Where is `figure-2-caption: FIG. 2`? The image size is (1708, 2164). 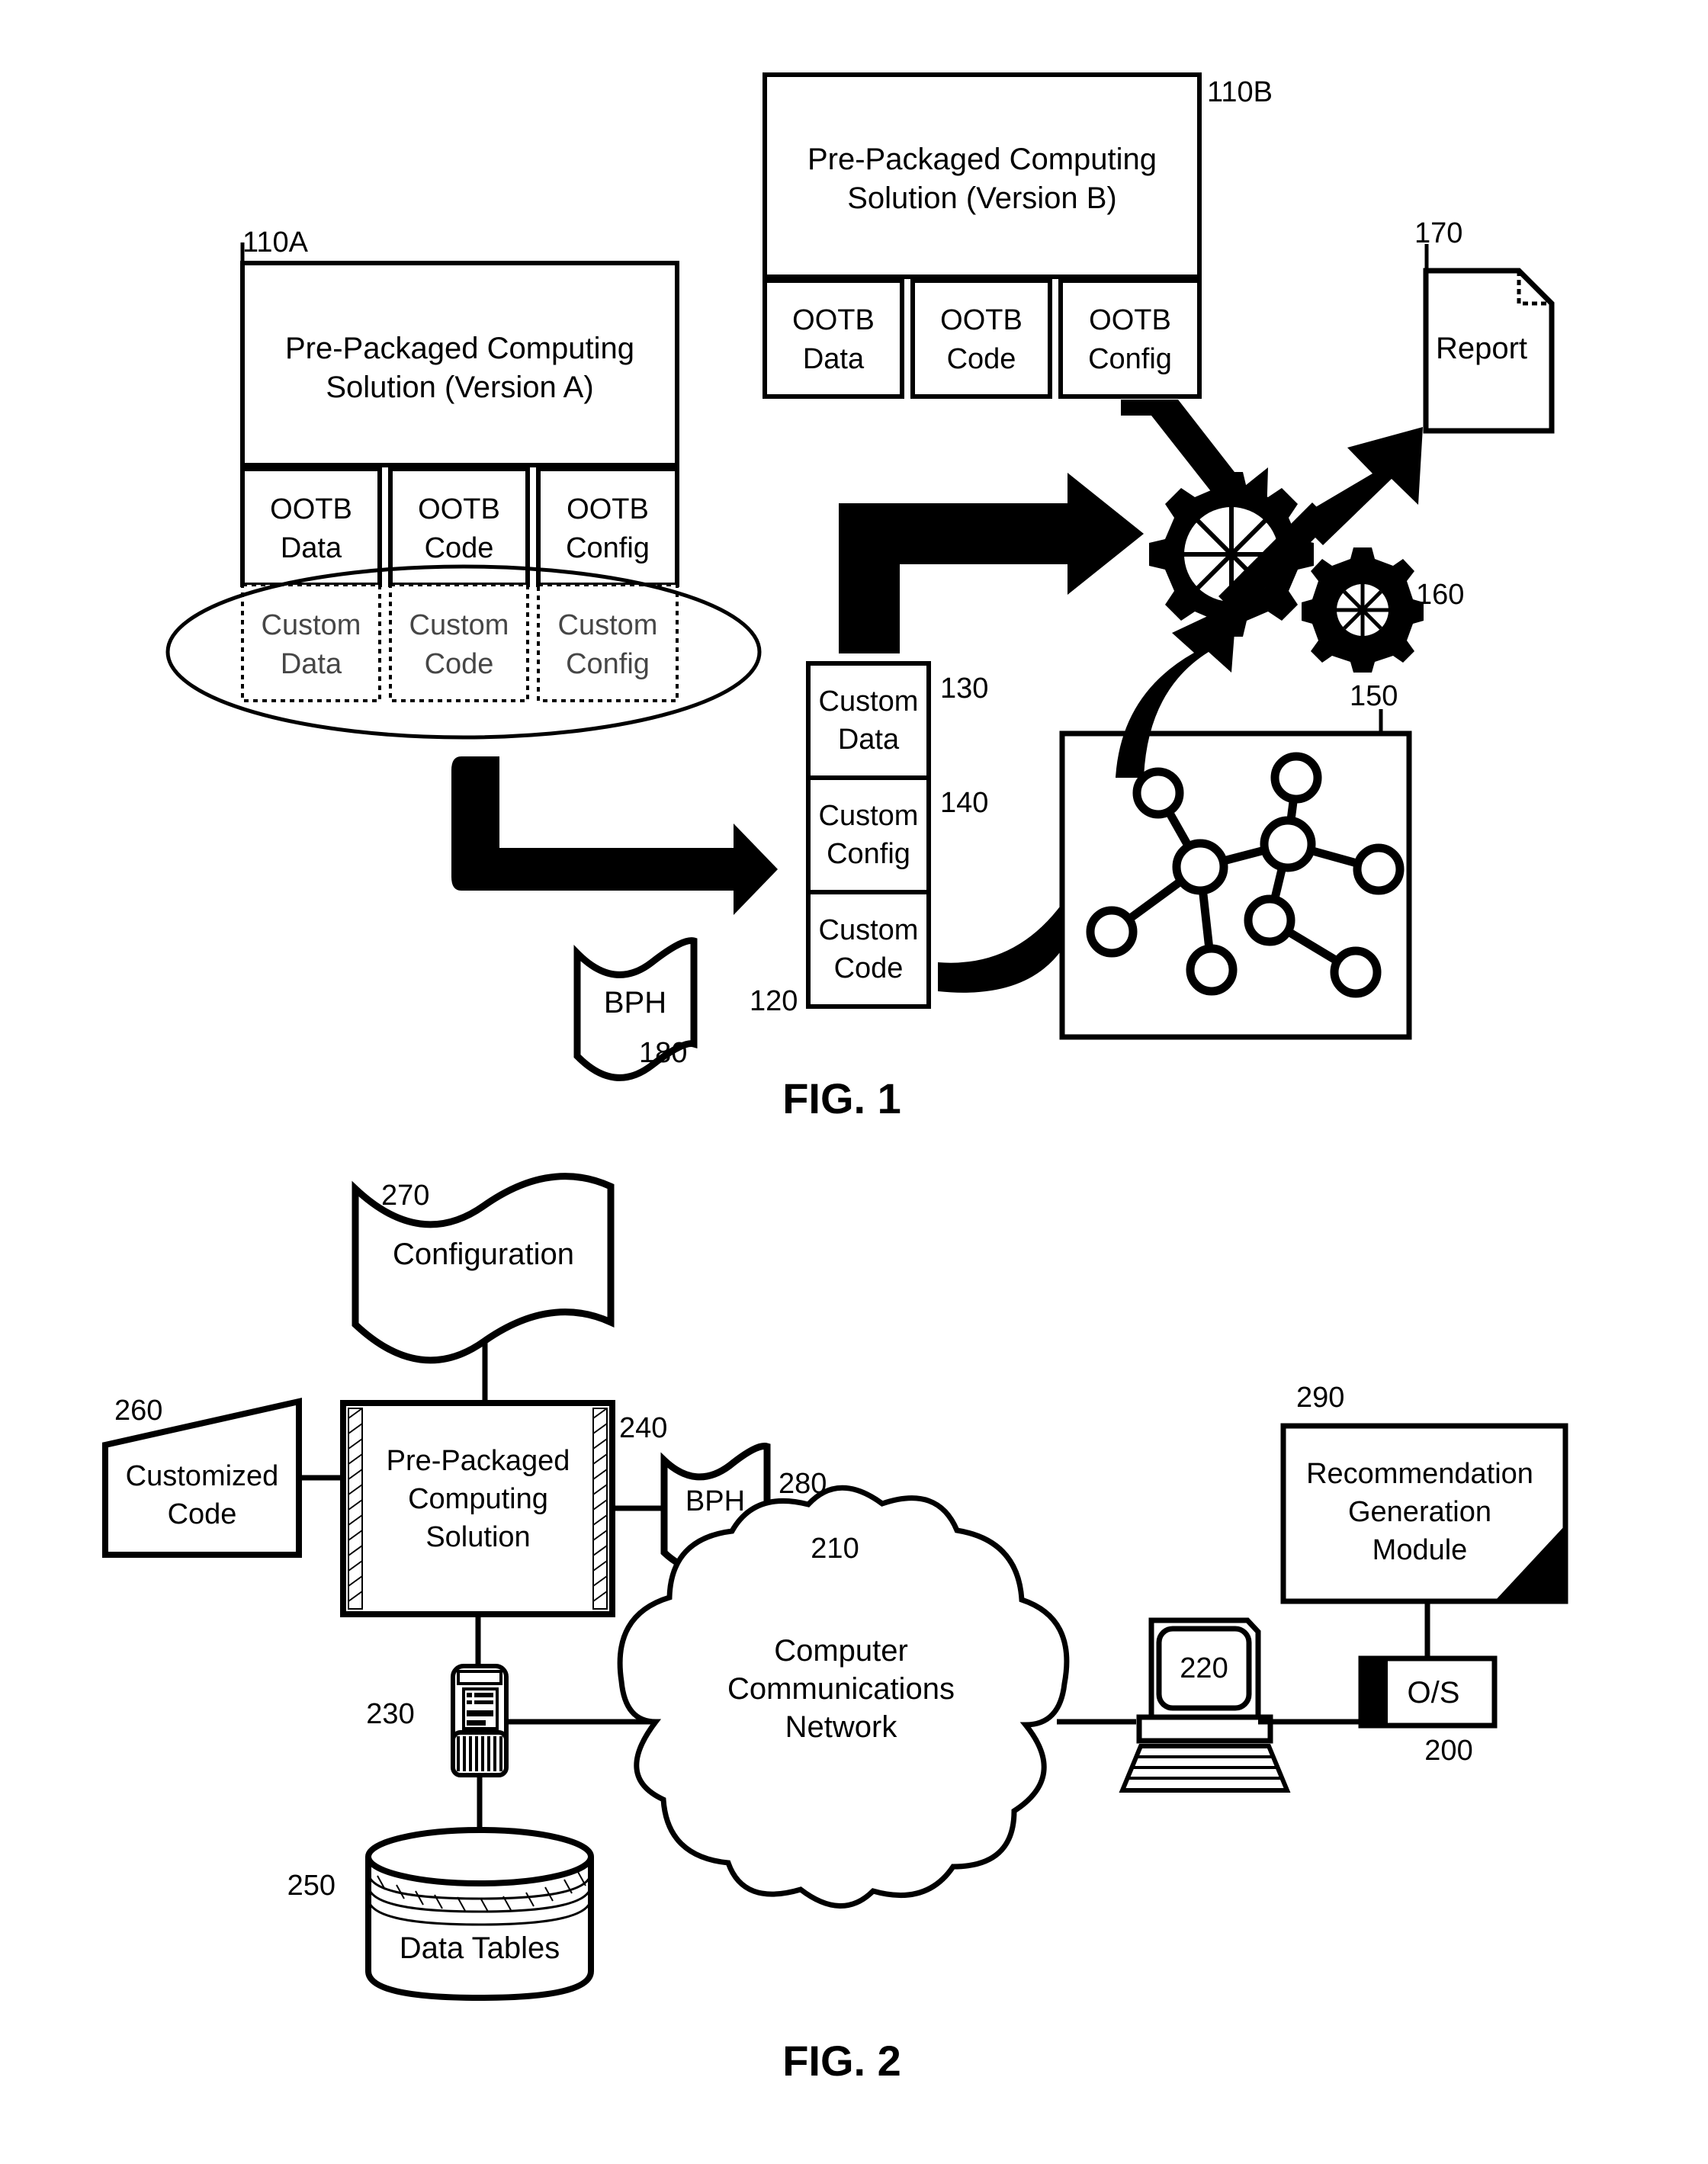 figure-2-caption: FIG. 2 is located at coordinates (841, 2061).